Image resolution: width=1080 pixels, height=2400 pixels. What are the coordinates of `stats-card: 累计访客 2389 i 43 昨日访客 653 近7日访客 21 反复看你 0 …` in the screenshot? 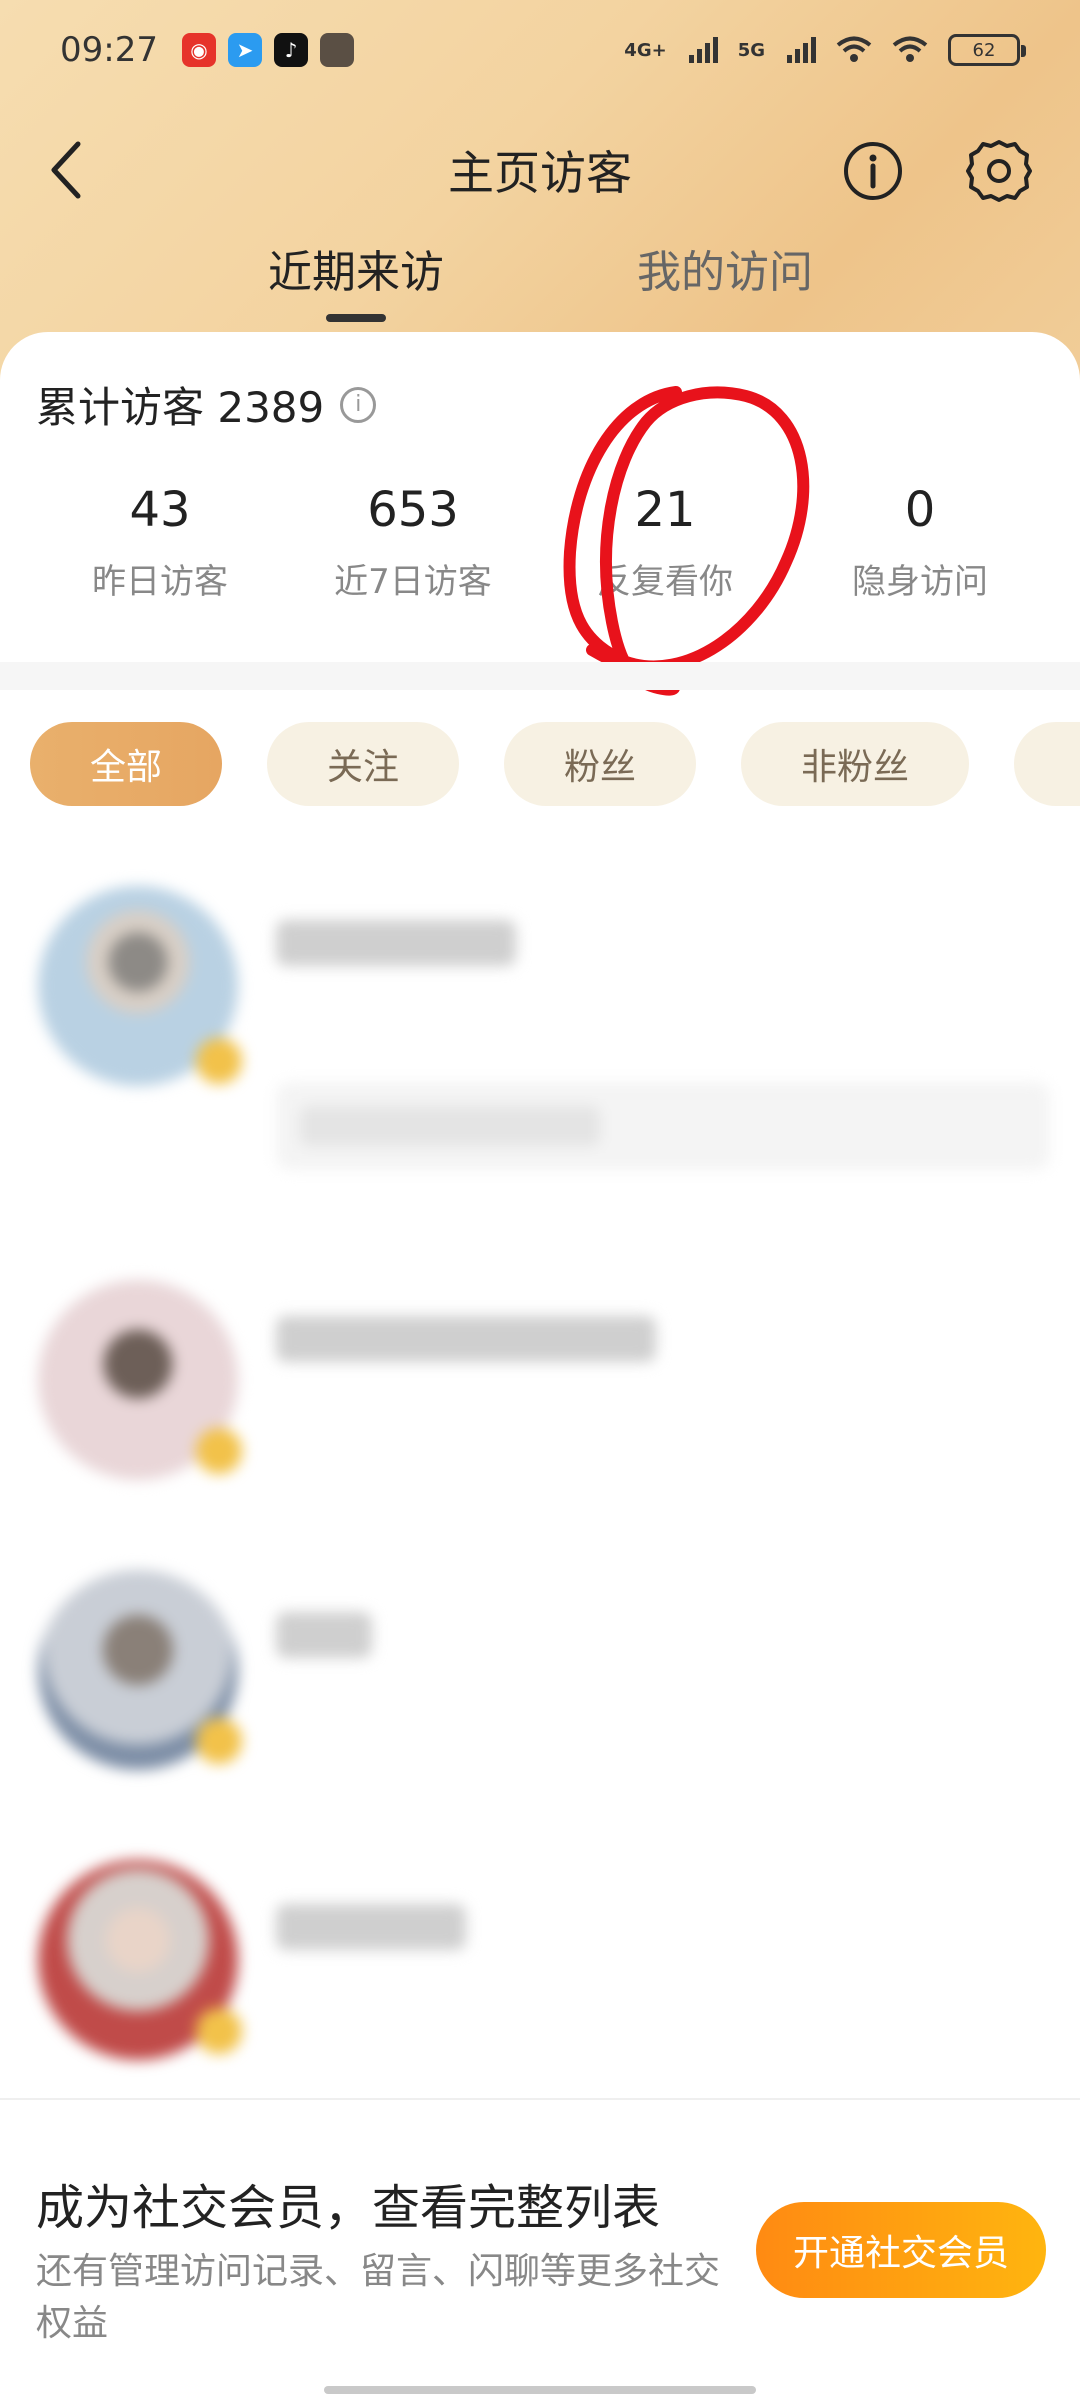 It's located at (540, 497).